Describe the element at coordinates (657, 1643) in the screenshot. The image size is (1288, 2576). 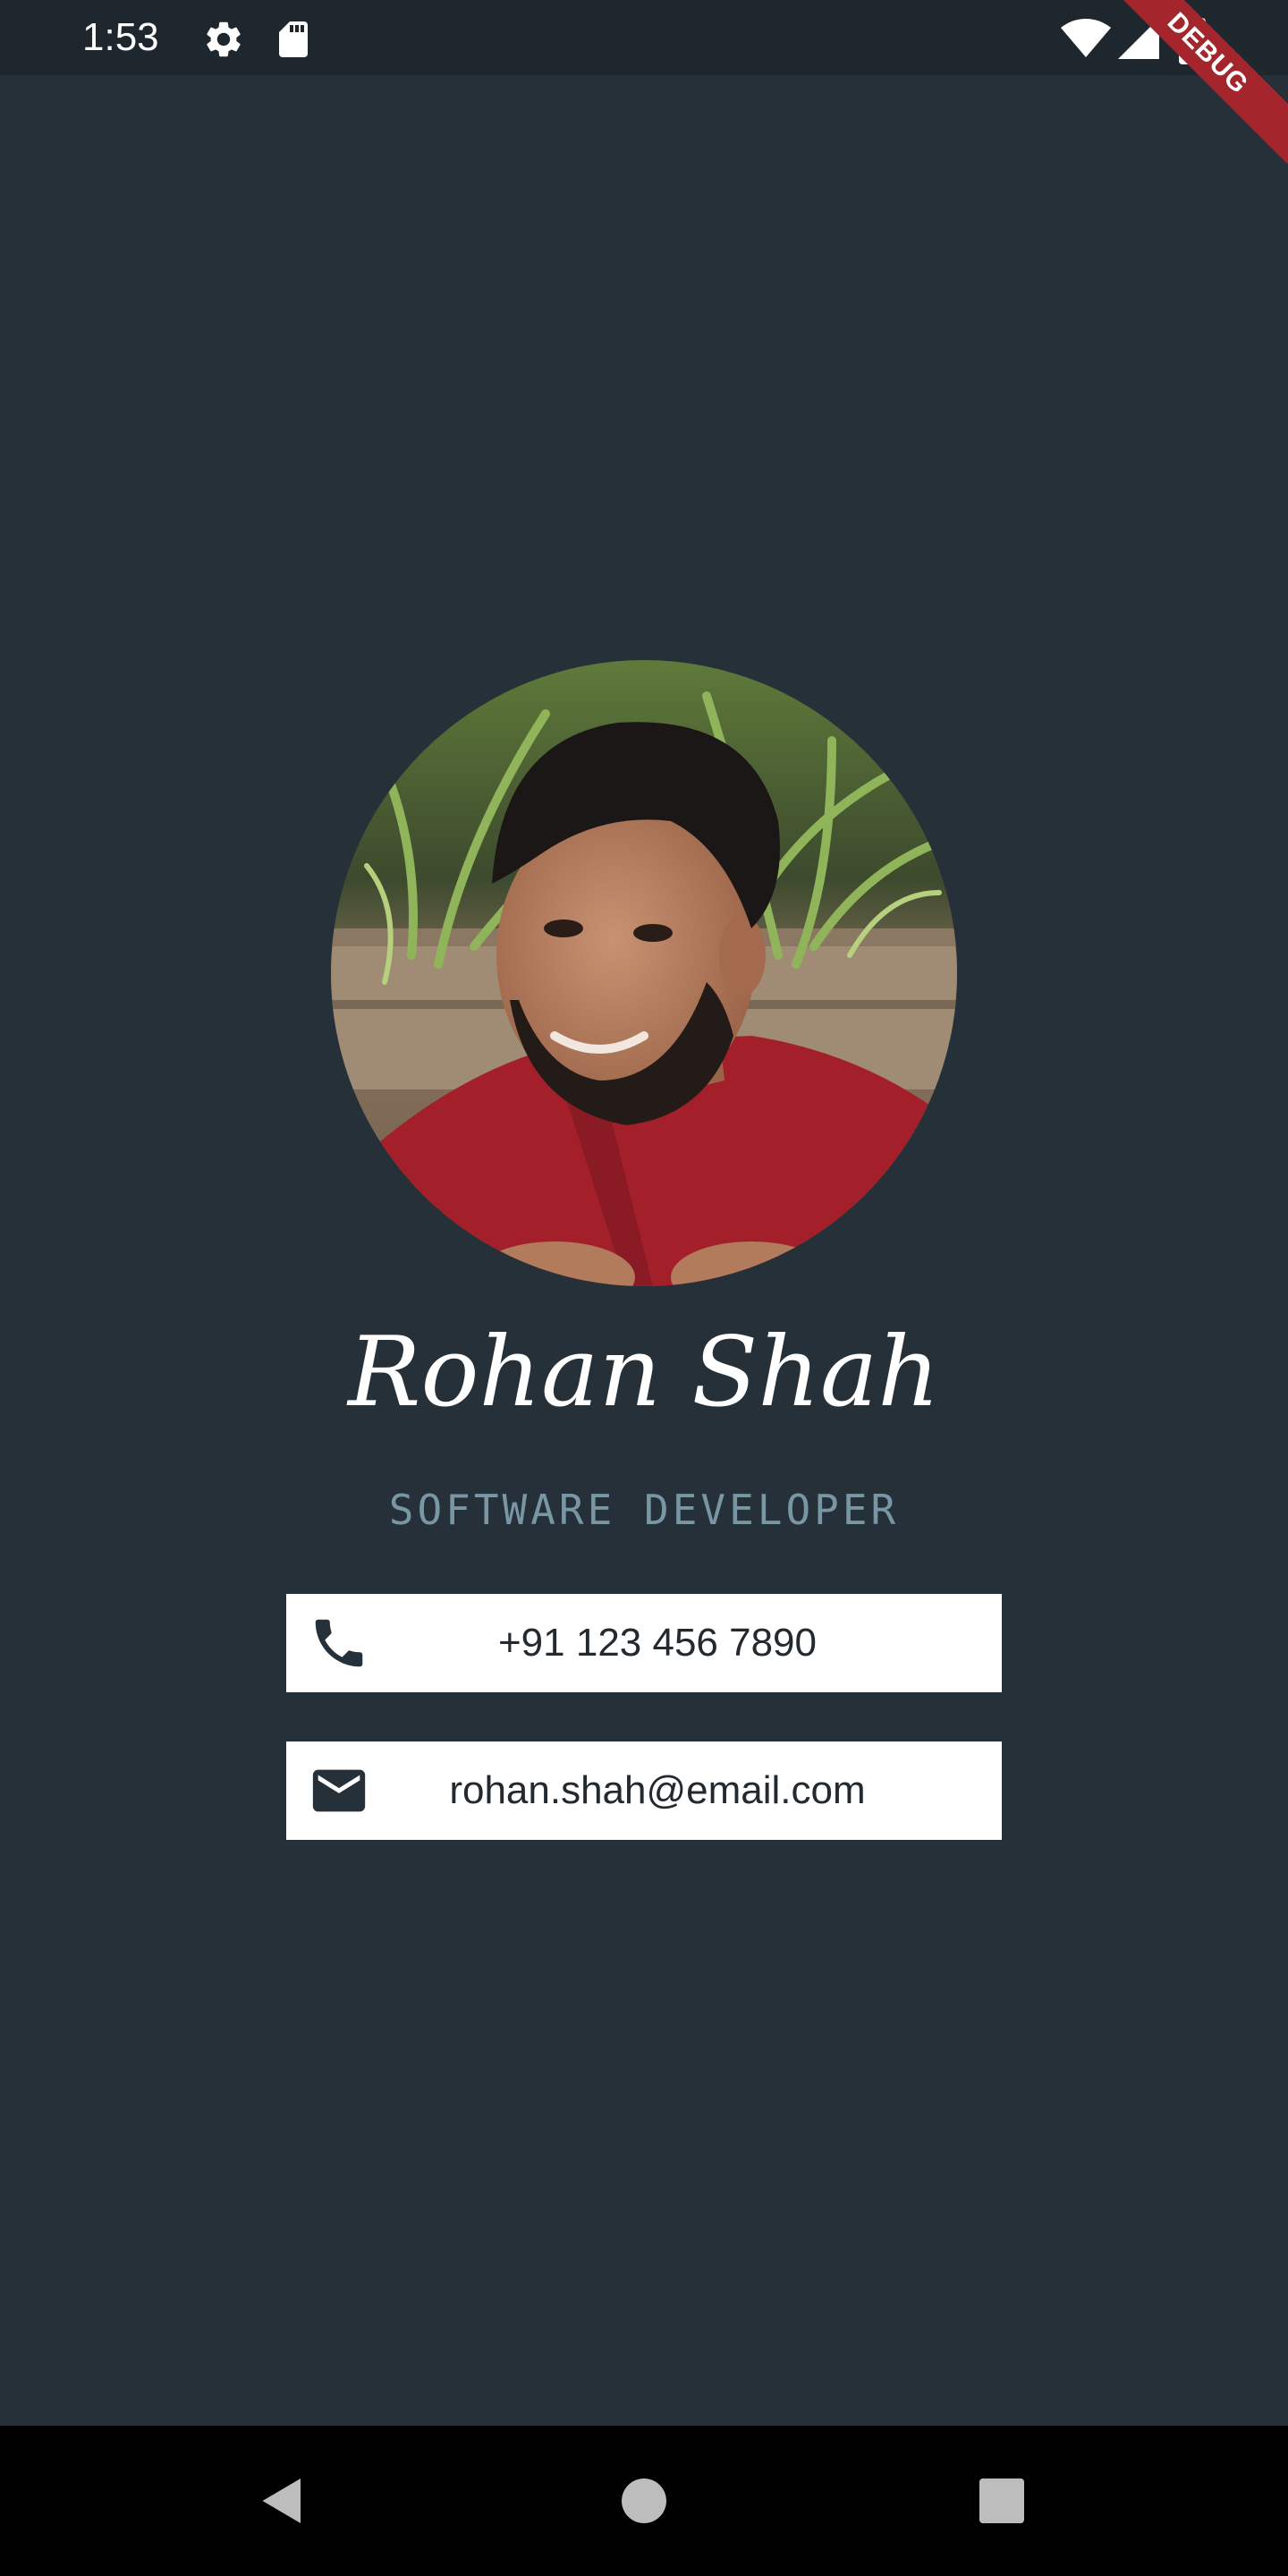
I see `phone-number: +91 123 456 7890` at that location.